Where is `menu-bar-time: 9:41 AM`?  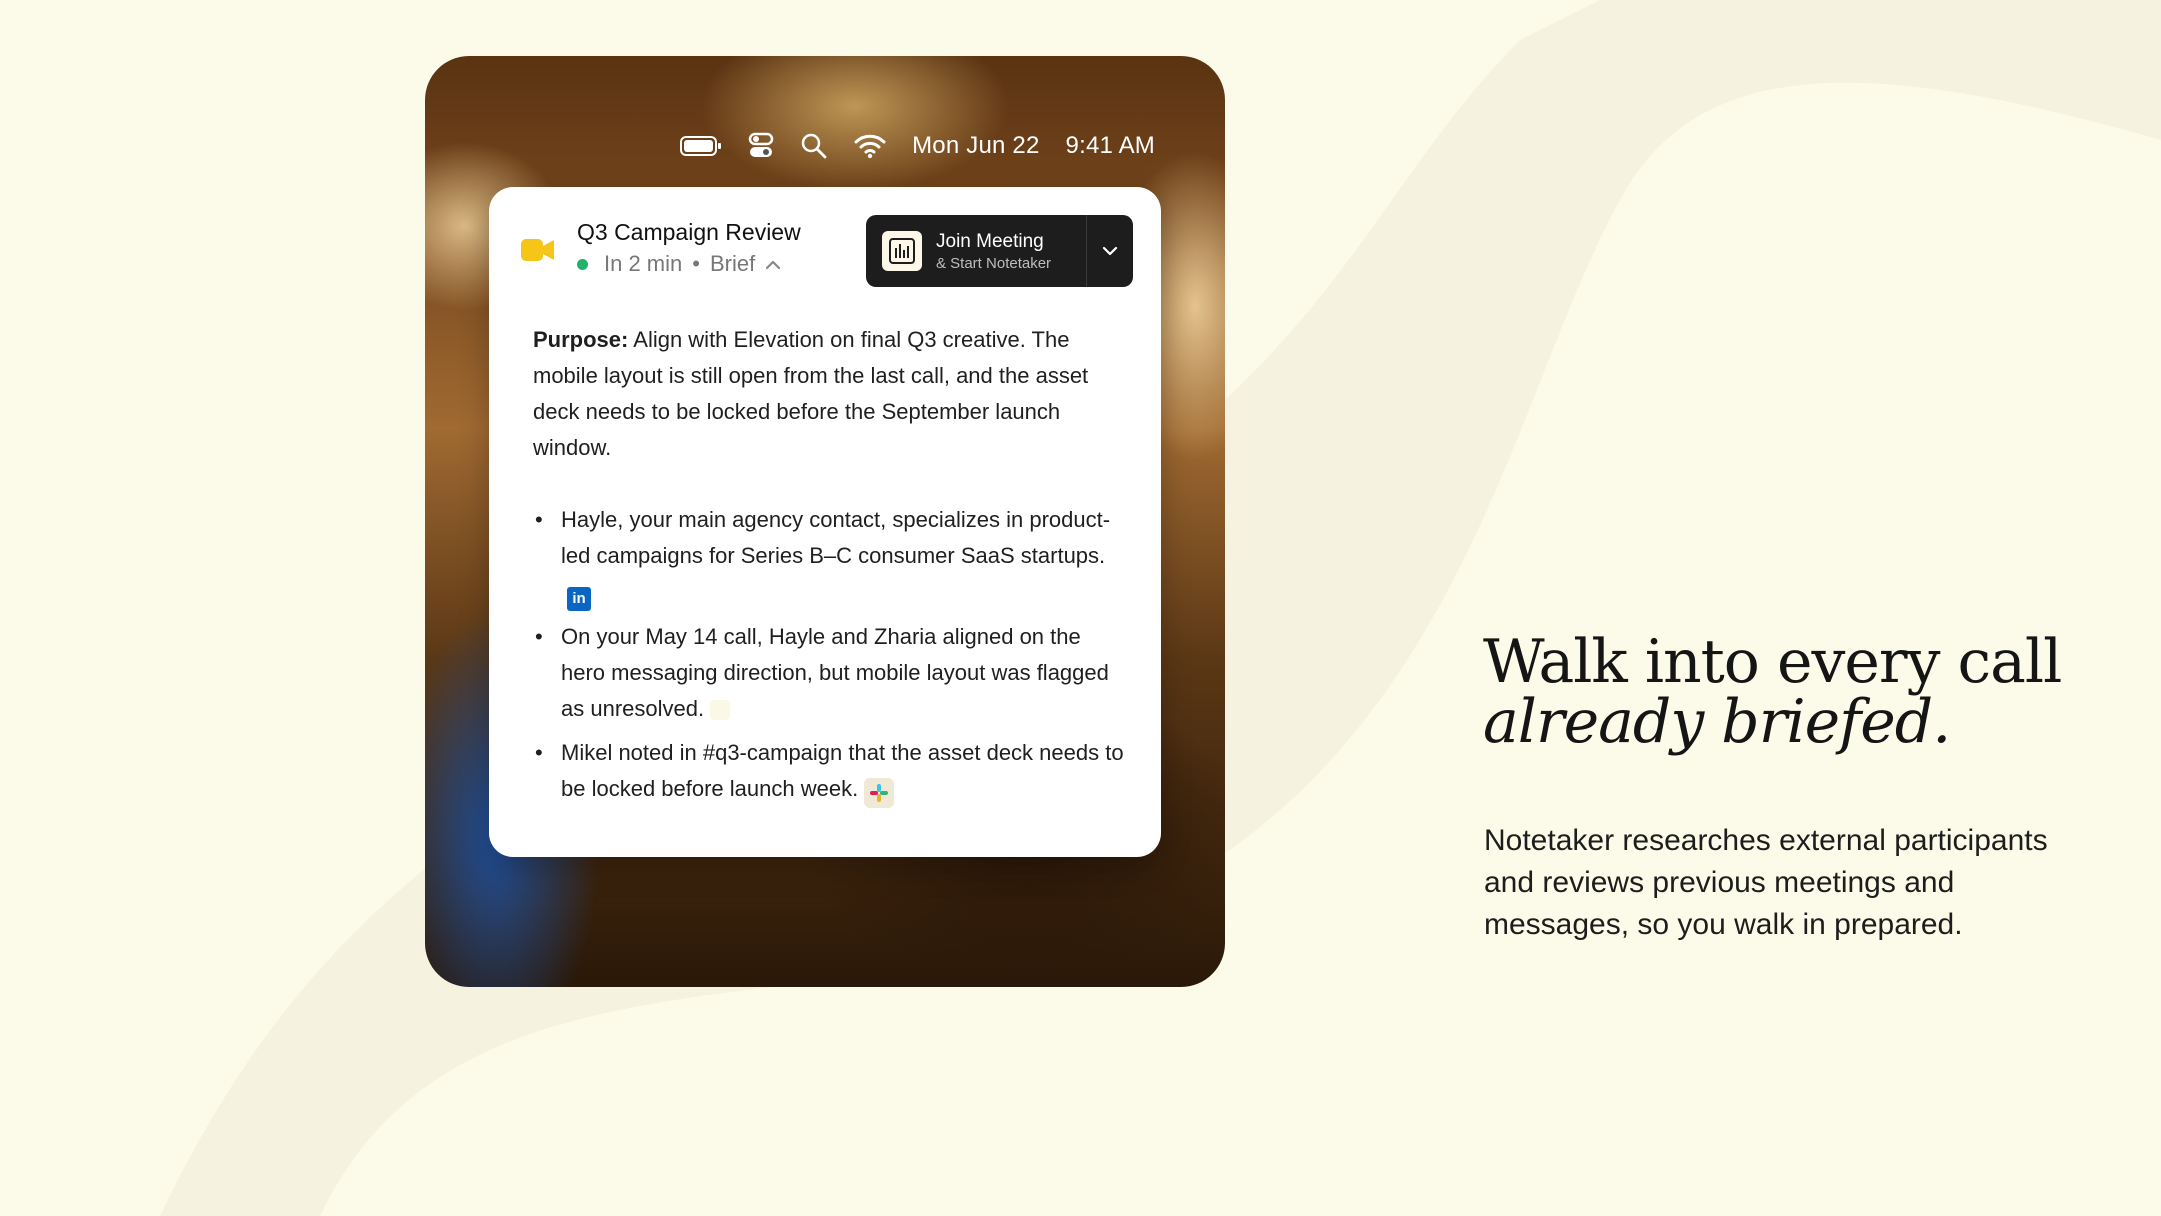 menu-bar-time: 9:41 AM is located at coordinates (1110, 146).